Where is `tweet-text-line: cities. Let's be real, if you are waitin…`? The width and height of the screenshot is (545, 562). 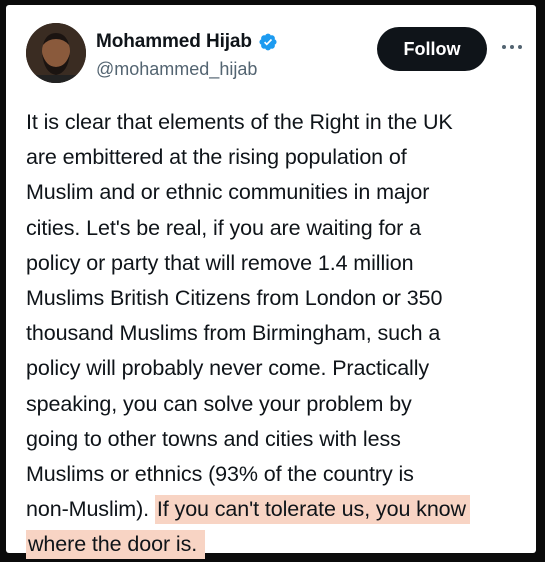 tweet-text-line: cities. Let's be real, if you are waitin… is located at coordinates (223, 227).